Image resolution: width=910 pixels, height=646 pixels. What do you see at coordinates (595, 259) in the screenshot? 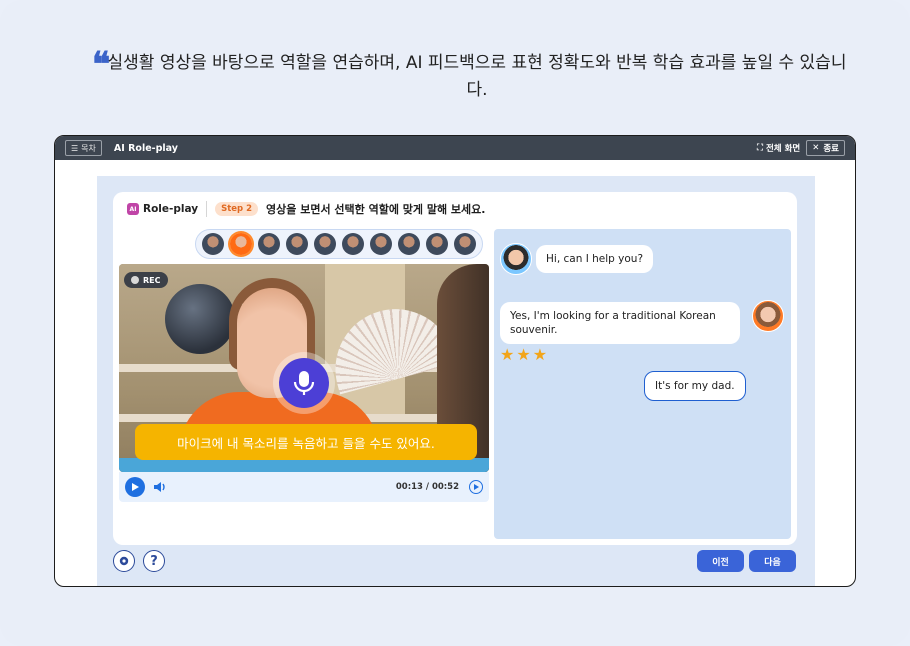
I see `chat-bubble-clerk: Hi, can I help you?` at bounding box center [595, 259].